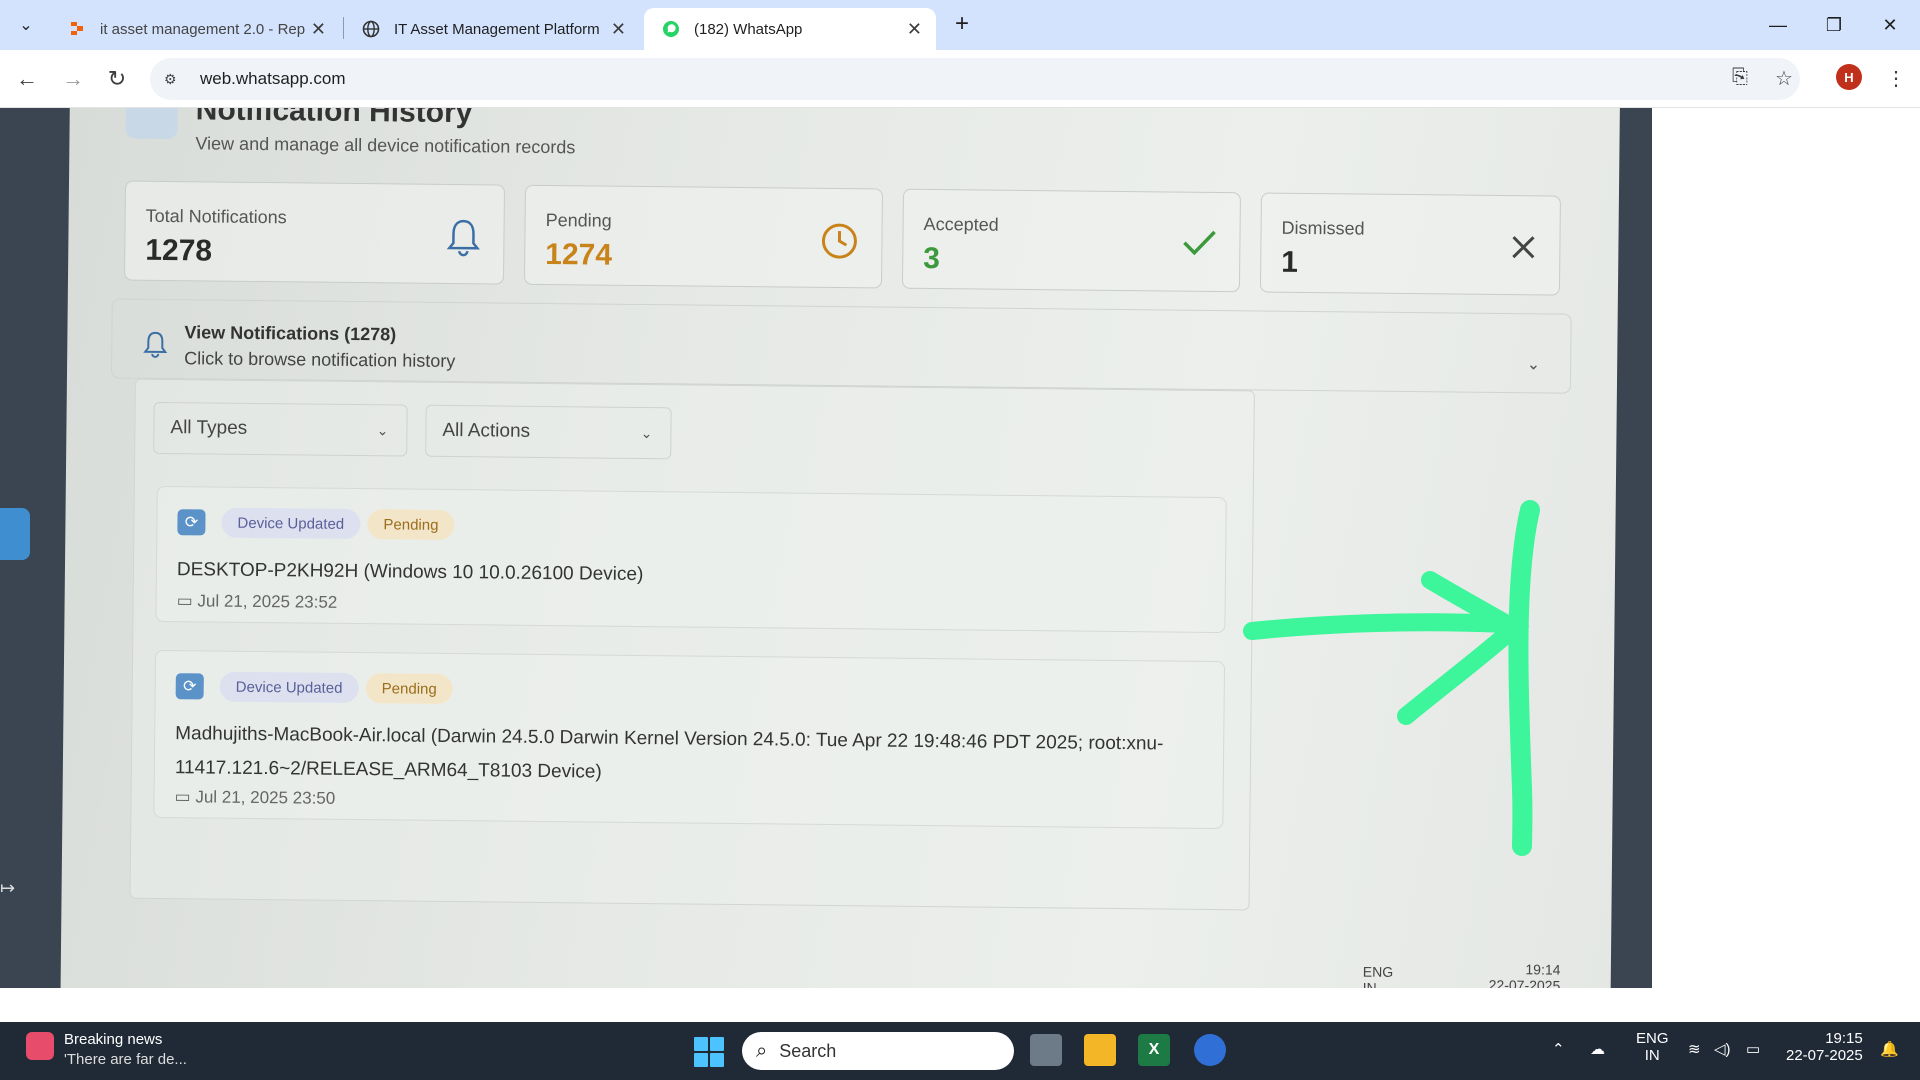  I want to click on stat-label: Total Notifications, so click(216, 216).